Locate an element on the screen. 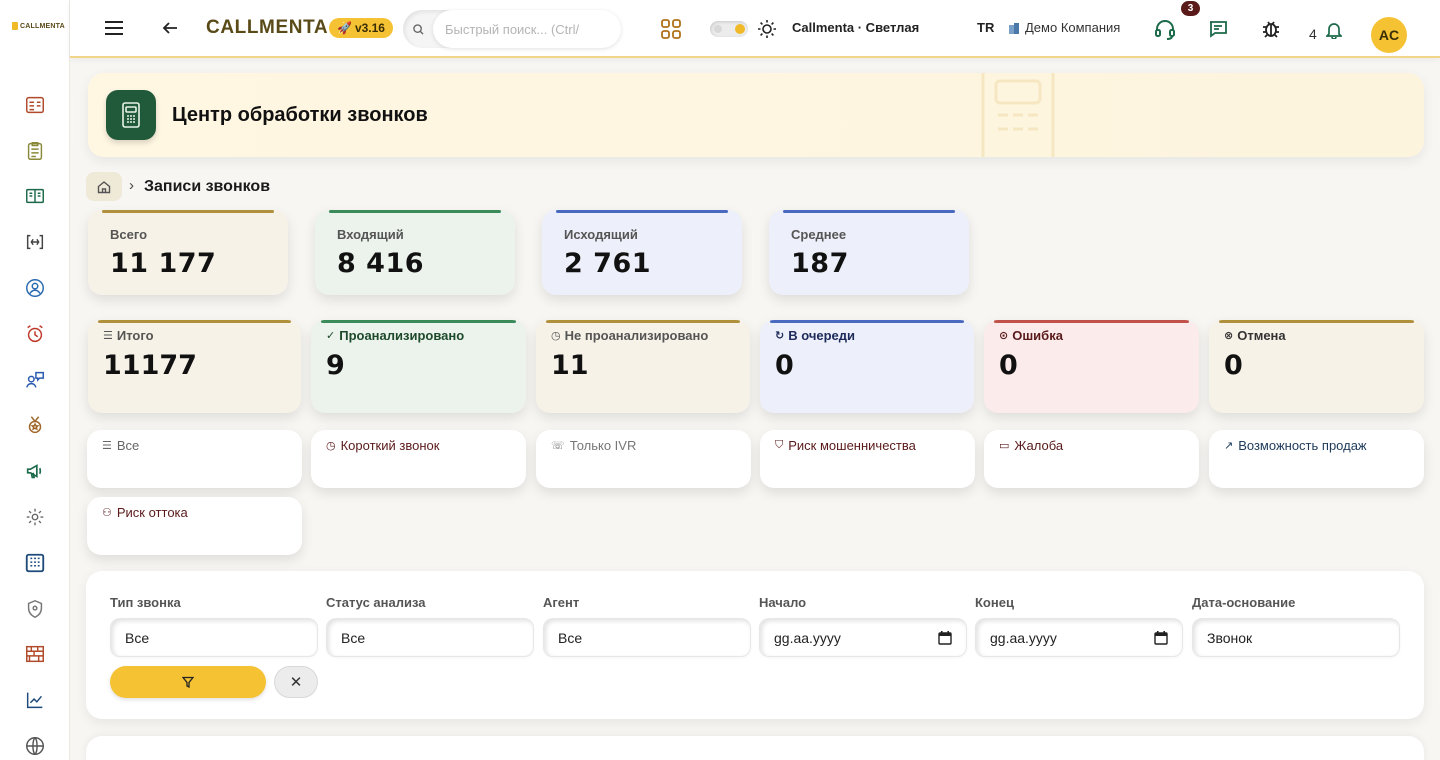 The image size is (1440, 760). sidebar-item-analytics is located at coordinates (35, 700).